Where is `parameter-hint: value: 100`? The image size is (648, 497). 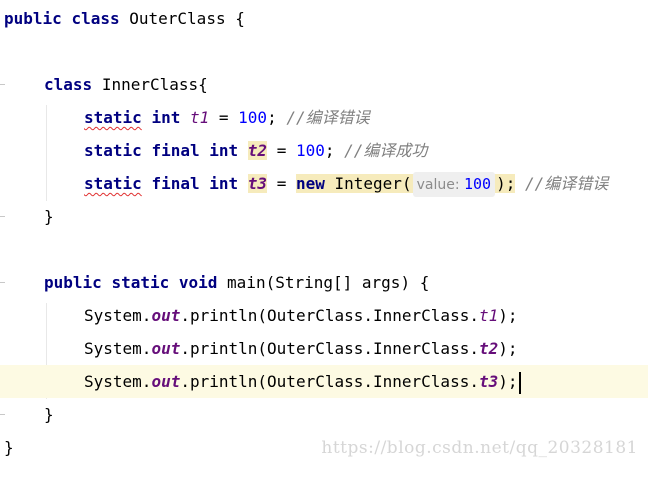
parameter-hint: value: 100 is located at coordinates (454, 184).